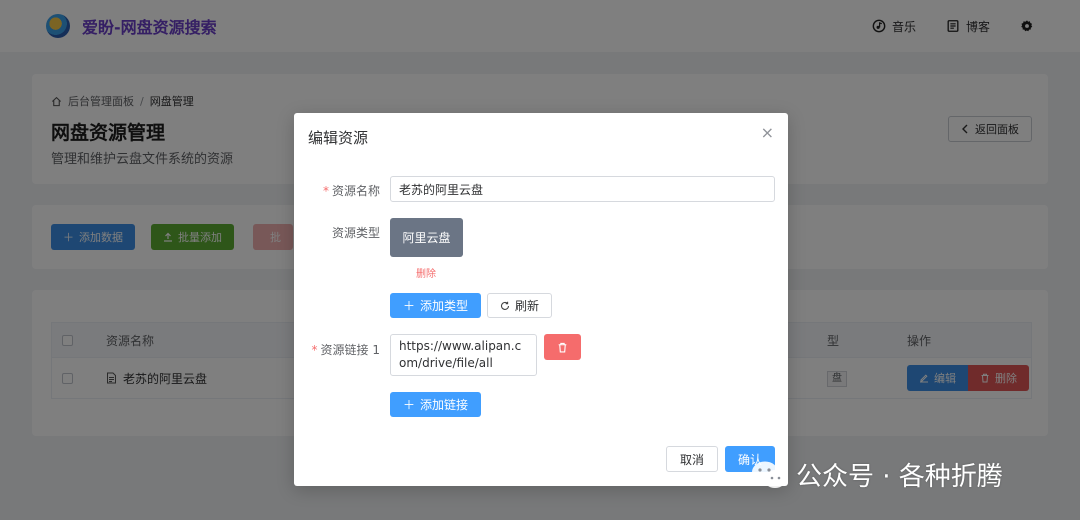 The width and height of the screenshot is (1080, 520). I want to click on delete-link-button, so click(562, 347).